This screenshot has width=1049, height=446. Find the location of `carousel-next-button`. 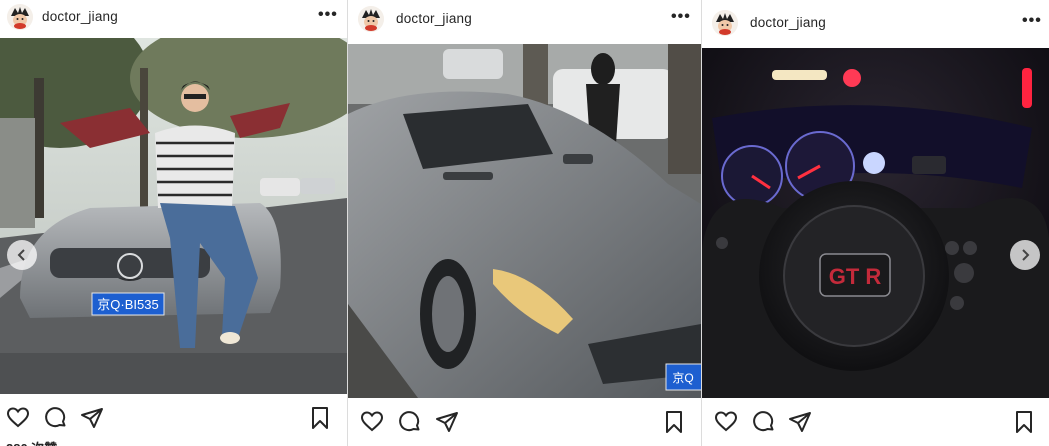

carousel-next-button is located at coordinates (1025, 255).